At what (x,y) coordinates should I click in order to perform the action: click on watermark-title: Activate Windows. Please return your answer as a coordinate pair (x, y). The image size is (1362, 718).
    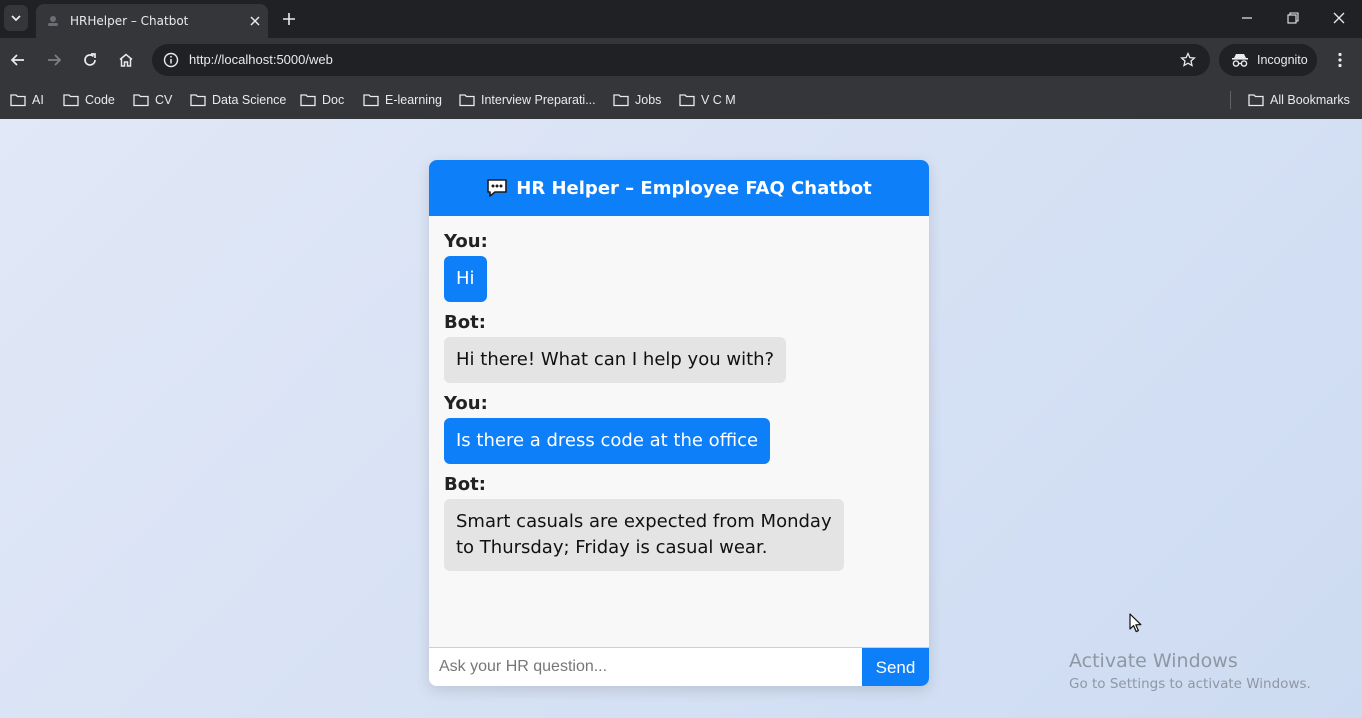
    Looking at the image, I should click on (1153, 661).